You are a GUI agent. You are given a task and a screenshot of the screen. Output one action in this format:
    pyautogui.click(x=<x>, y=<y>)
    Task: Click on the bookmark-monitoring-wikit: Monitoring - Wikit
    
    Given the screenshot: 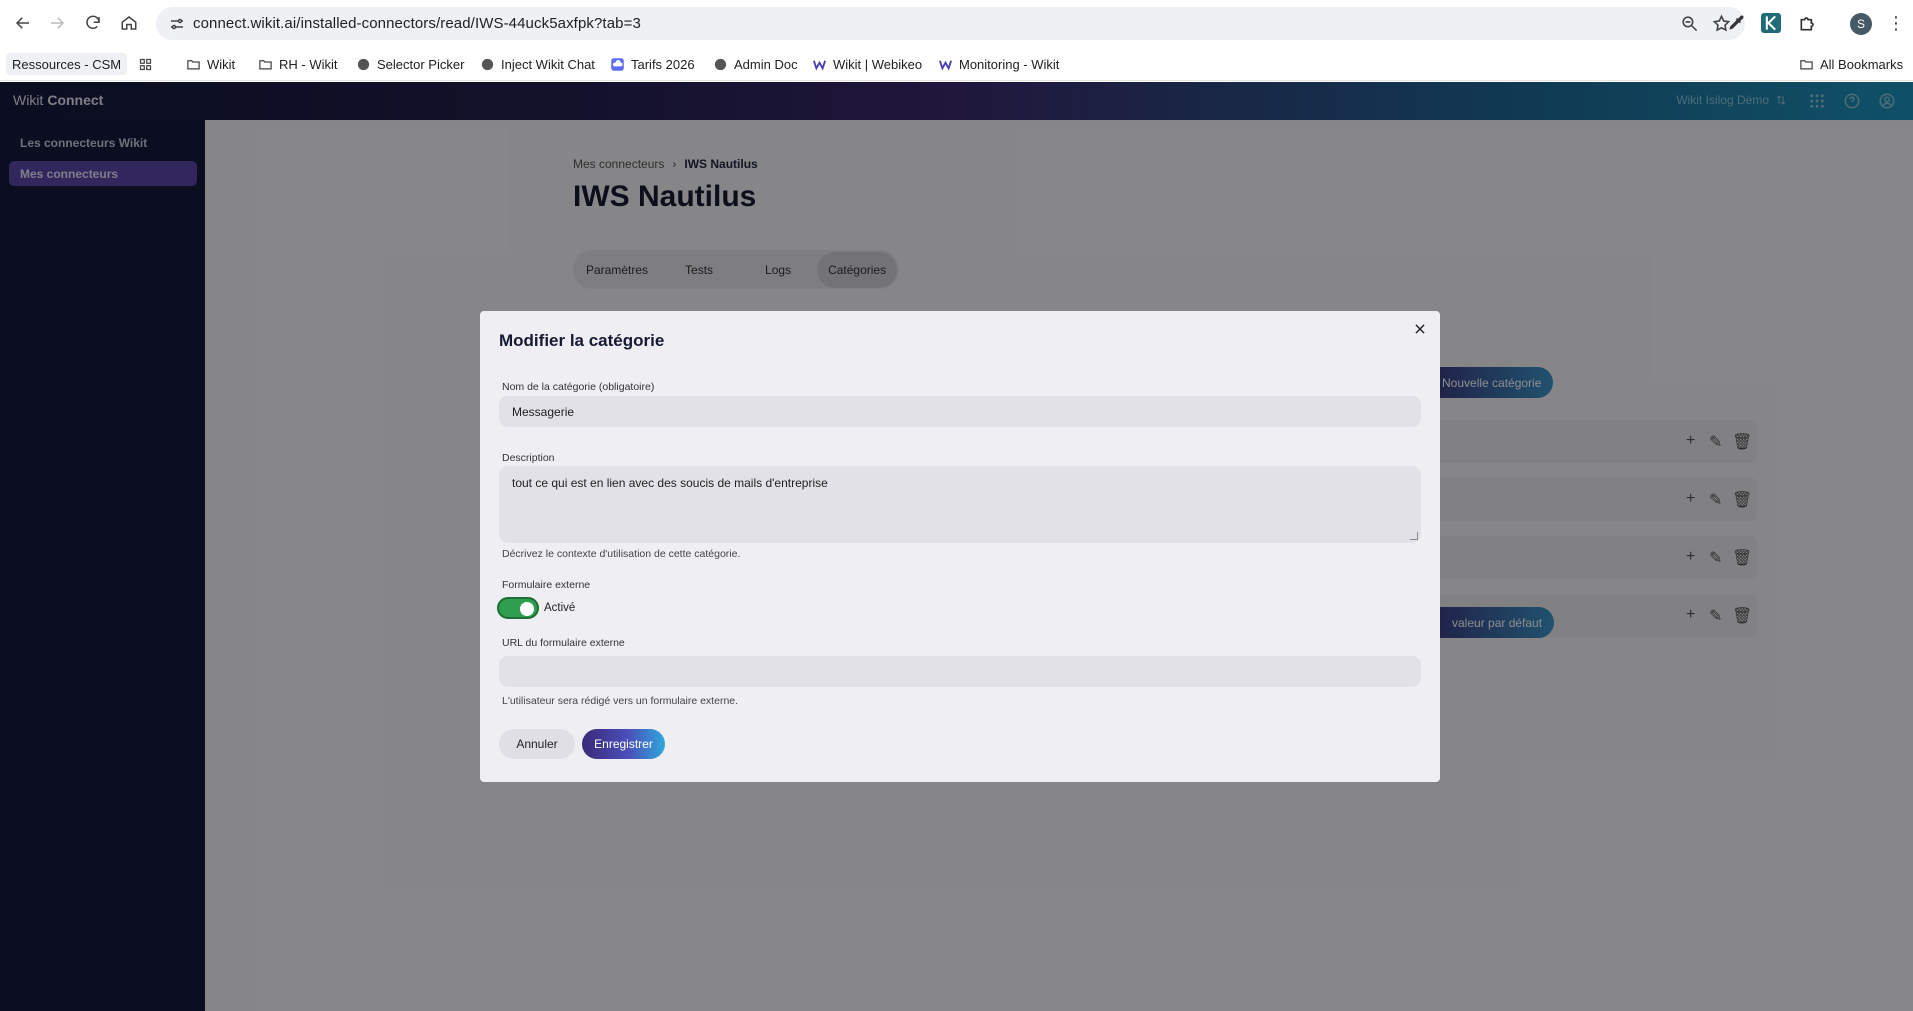 What is the action you would take?
    pyautogui.click(x=998, y=64)
    